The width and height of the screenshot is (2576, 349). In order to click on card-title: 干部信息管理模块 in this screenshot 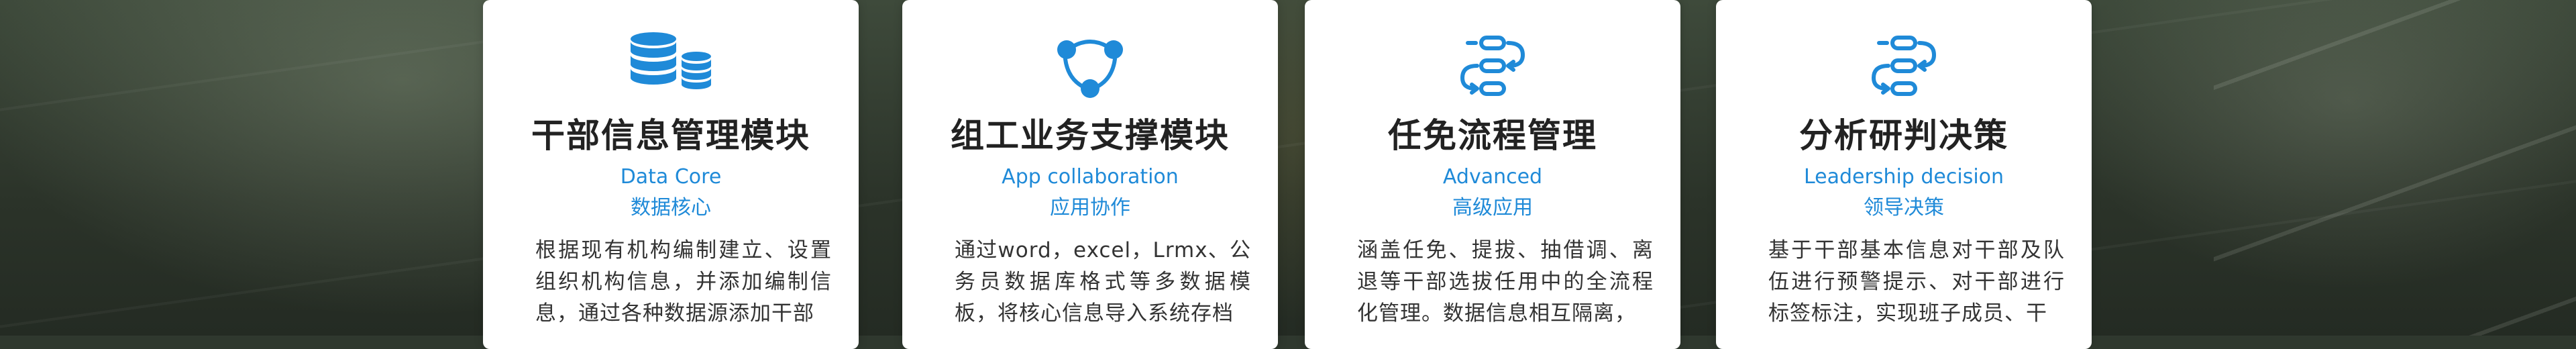, I will do `click(670, 135)`.